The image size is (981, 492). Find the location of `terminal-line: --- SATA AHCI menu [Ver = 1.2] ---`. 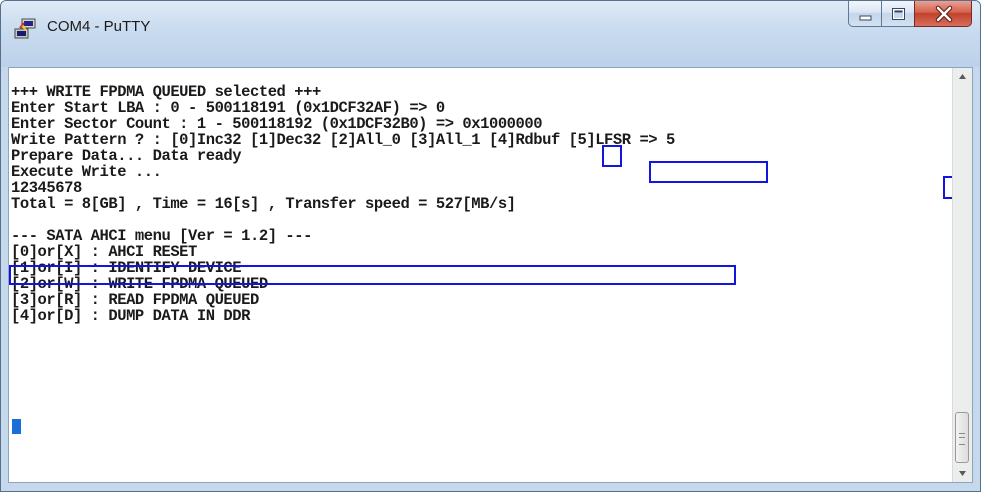

terminal-line: --- SATA AHCI menu [Ver = 1.2] --- is located at coordinates (161, 236).